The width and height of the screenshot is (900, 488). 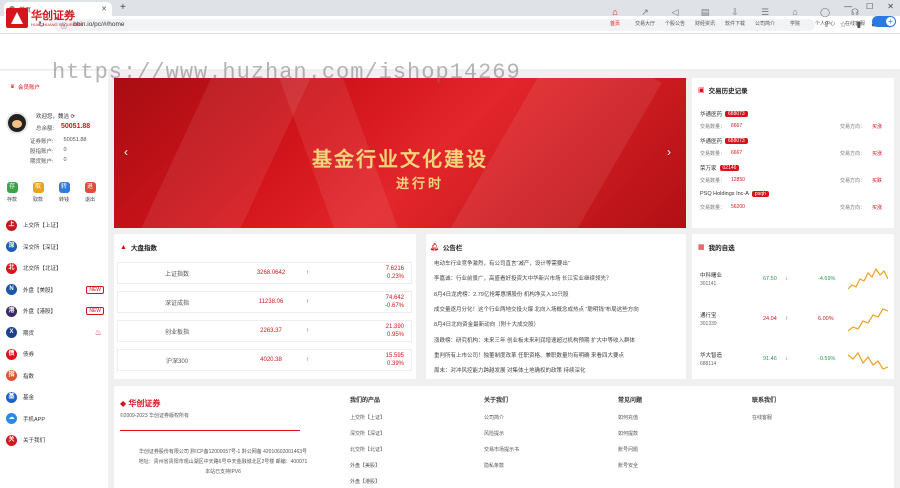 What do you see at coordinates (557, 263) in the screenshot?
I see `notice-item: 电动车行业竞争激烈，有公司直言“减产，设计等需要出”` at bounding box center [557, 263].